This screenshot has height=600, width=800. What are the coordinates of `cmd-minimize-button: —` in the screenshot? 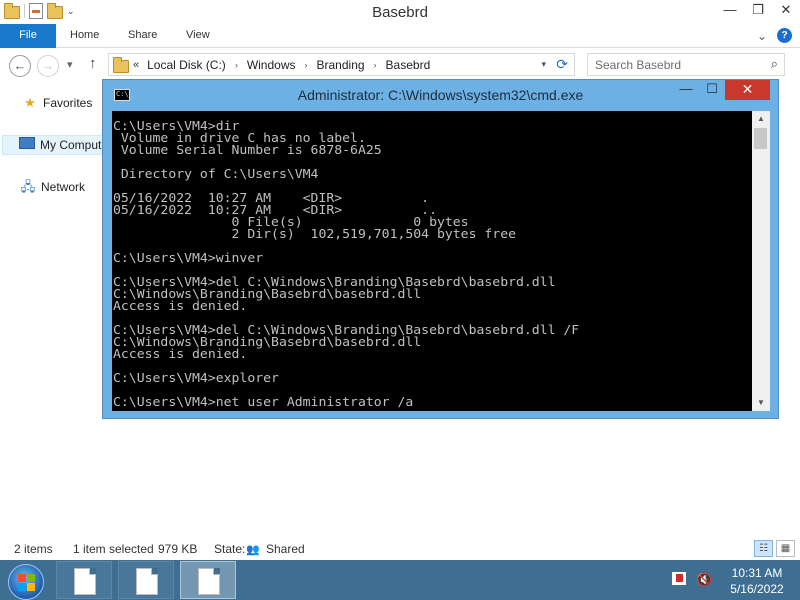 It's located at (686, 90).